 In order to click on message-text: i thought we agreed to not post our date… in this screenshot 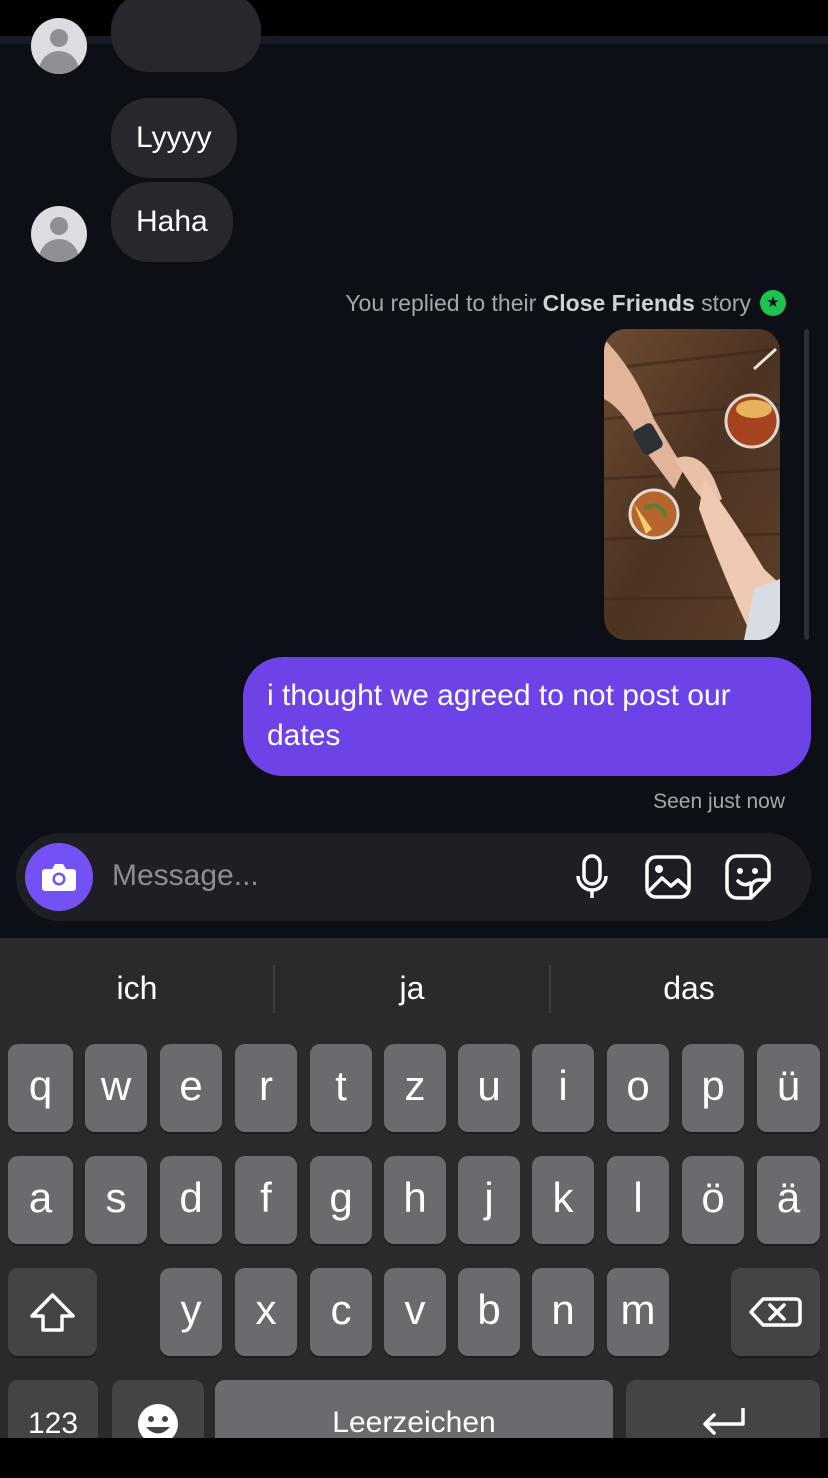, I will do `click(499, 715)`.